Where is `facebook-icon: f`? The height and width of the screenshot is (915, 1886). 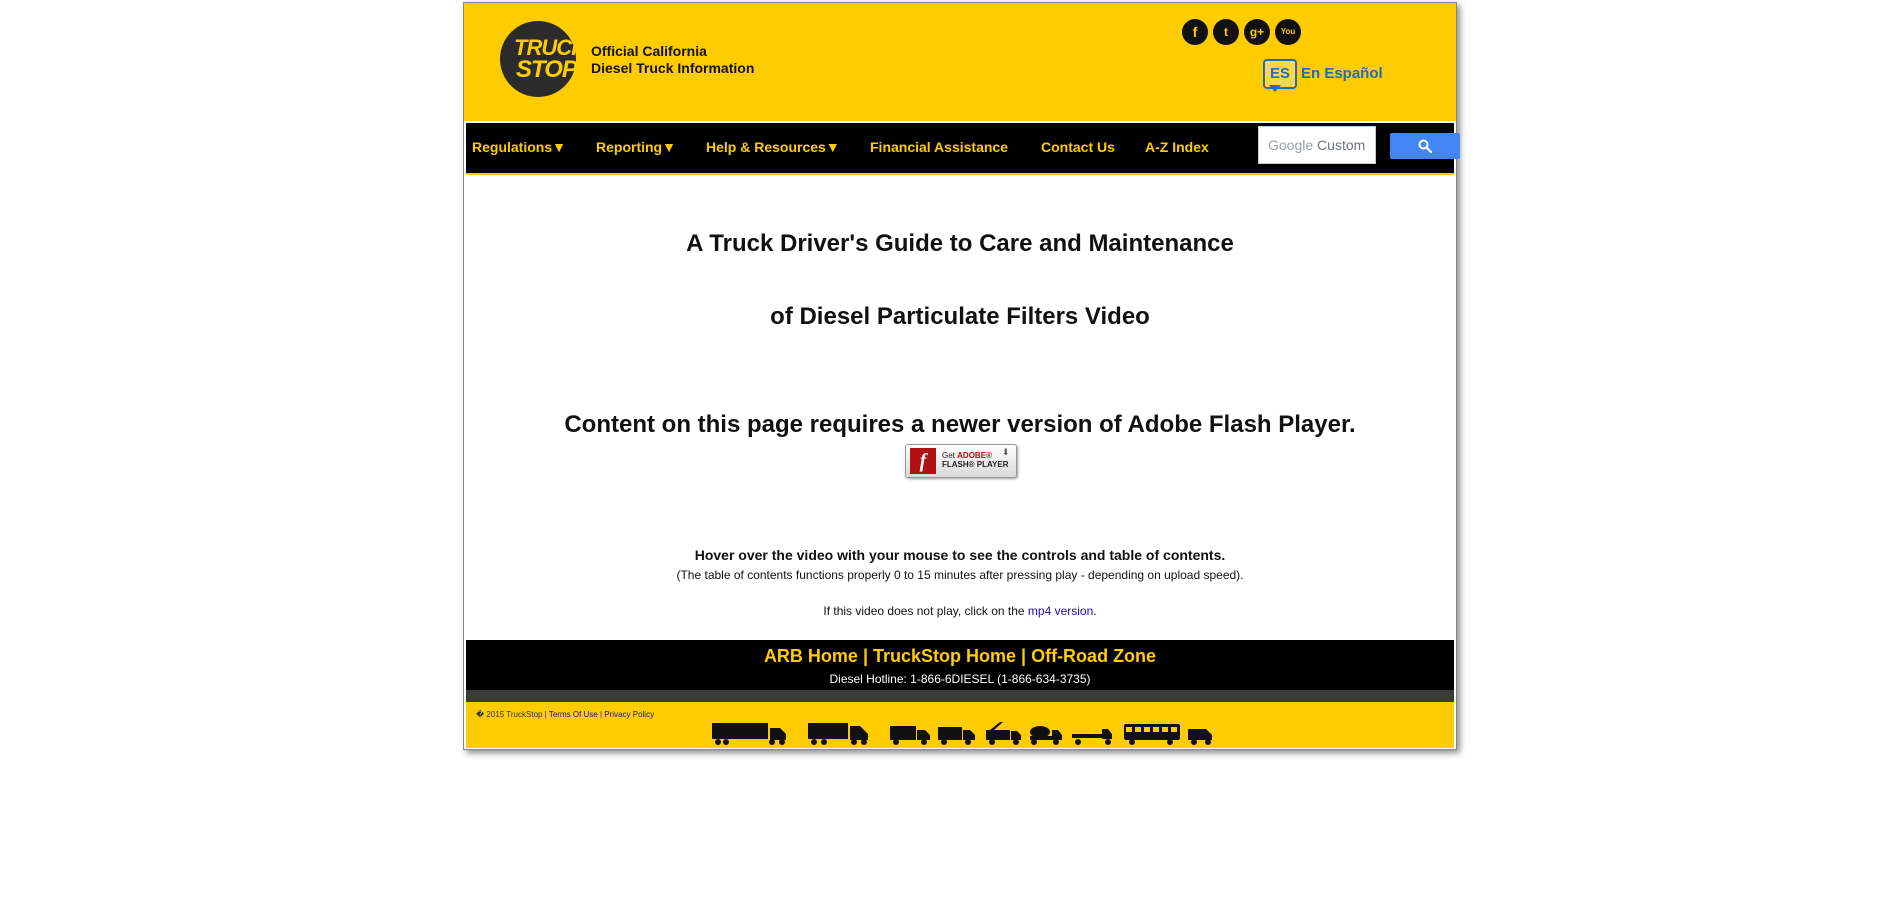 facebook-icon: f is located at coordinates (1195, 32).